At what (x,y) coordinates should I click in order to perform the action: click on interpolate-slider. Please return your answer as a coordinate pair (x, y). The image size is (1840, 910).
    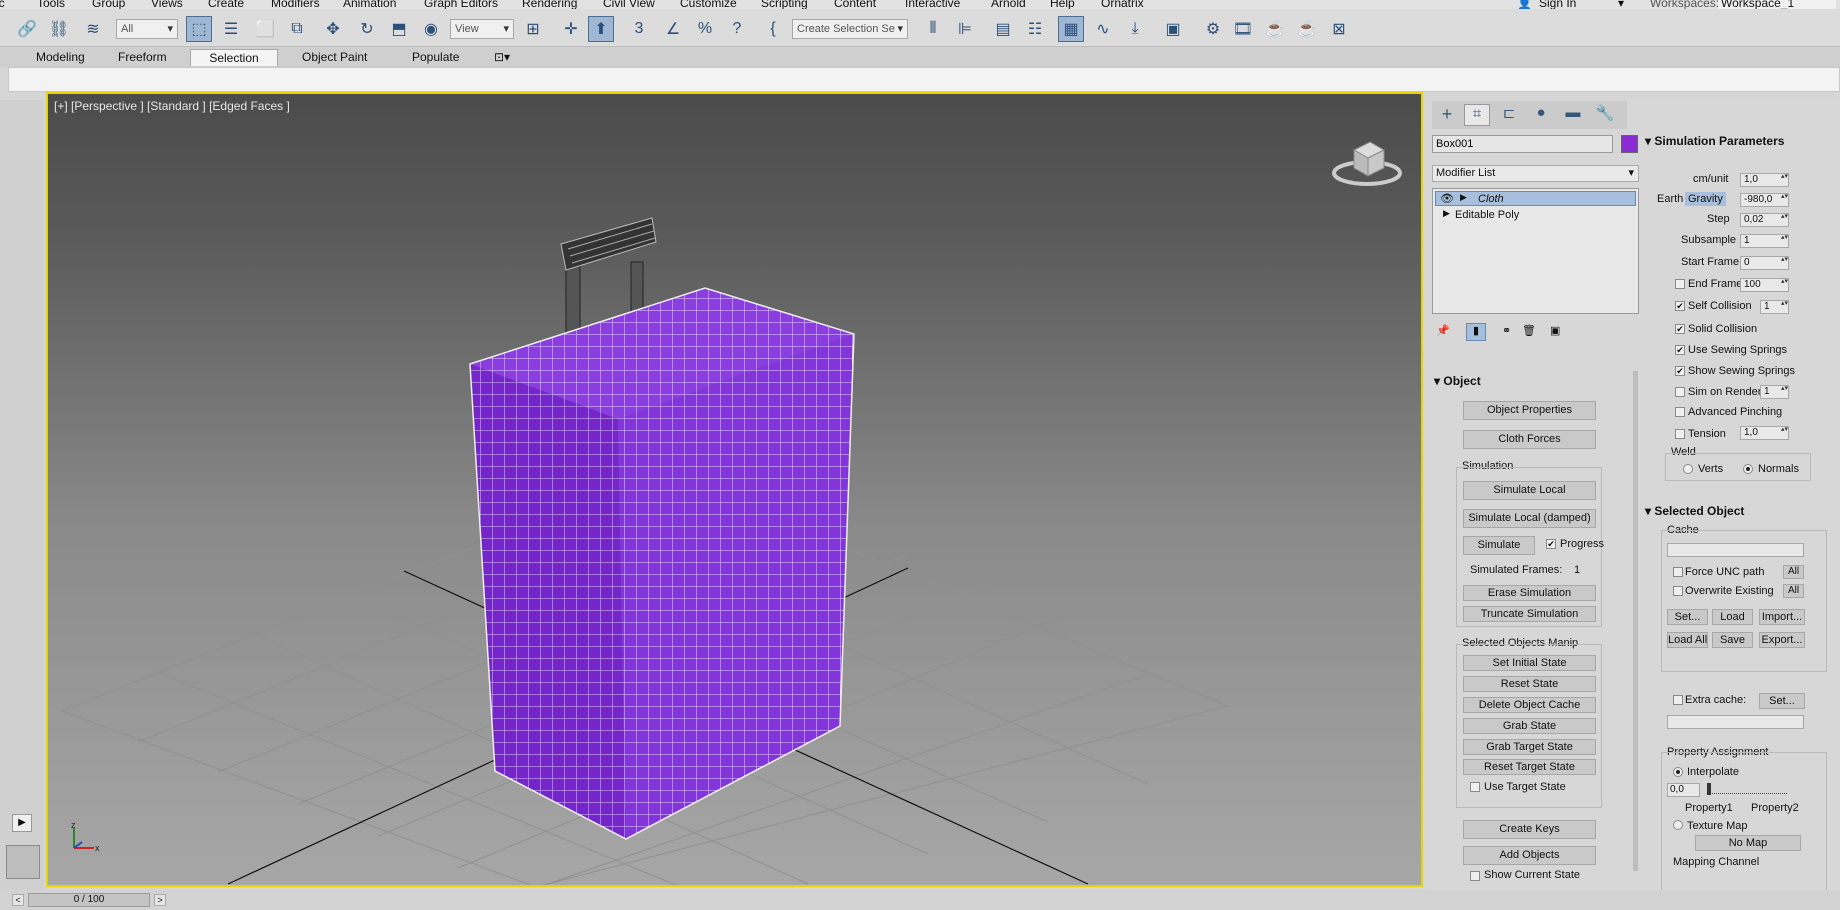
    Looking at the image, I should click on (1747, 789).